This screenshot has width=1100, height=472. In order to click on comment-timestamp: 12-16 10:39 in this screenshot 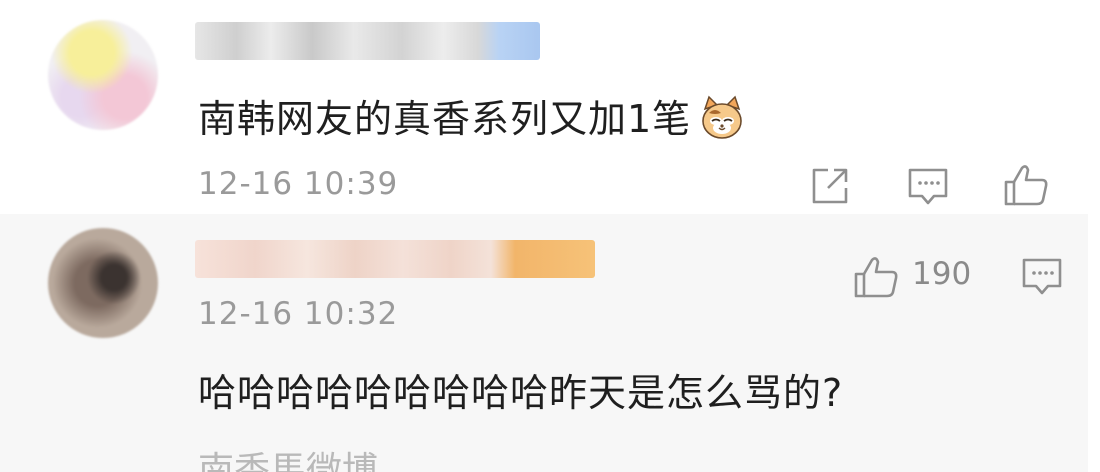, I will do `click(298, 184)`.